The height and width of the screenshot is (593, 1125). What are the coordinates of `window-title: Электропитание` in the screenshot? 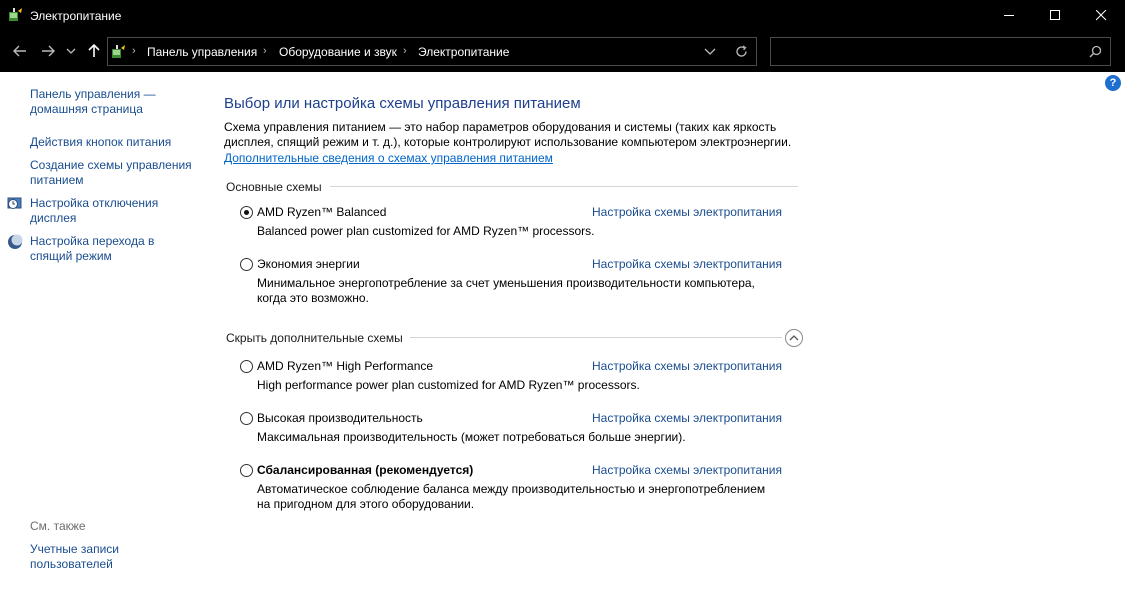 It's located at (76, 16).